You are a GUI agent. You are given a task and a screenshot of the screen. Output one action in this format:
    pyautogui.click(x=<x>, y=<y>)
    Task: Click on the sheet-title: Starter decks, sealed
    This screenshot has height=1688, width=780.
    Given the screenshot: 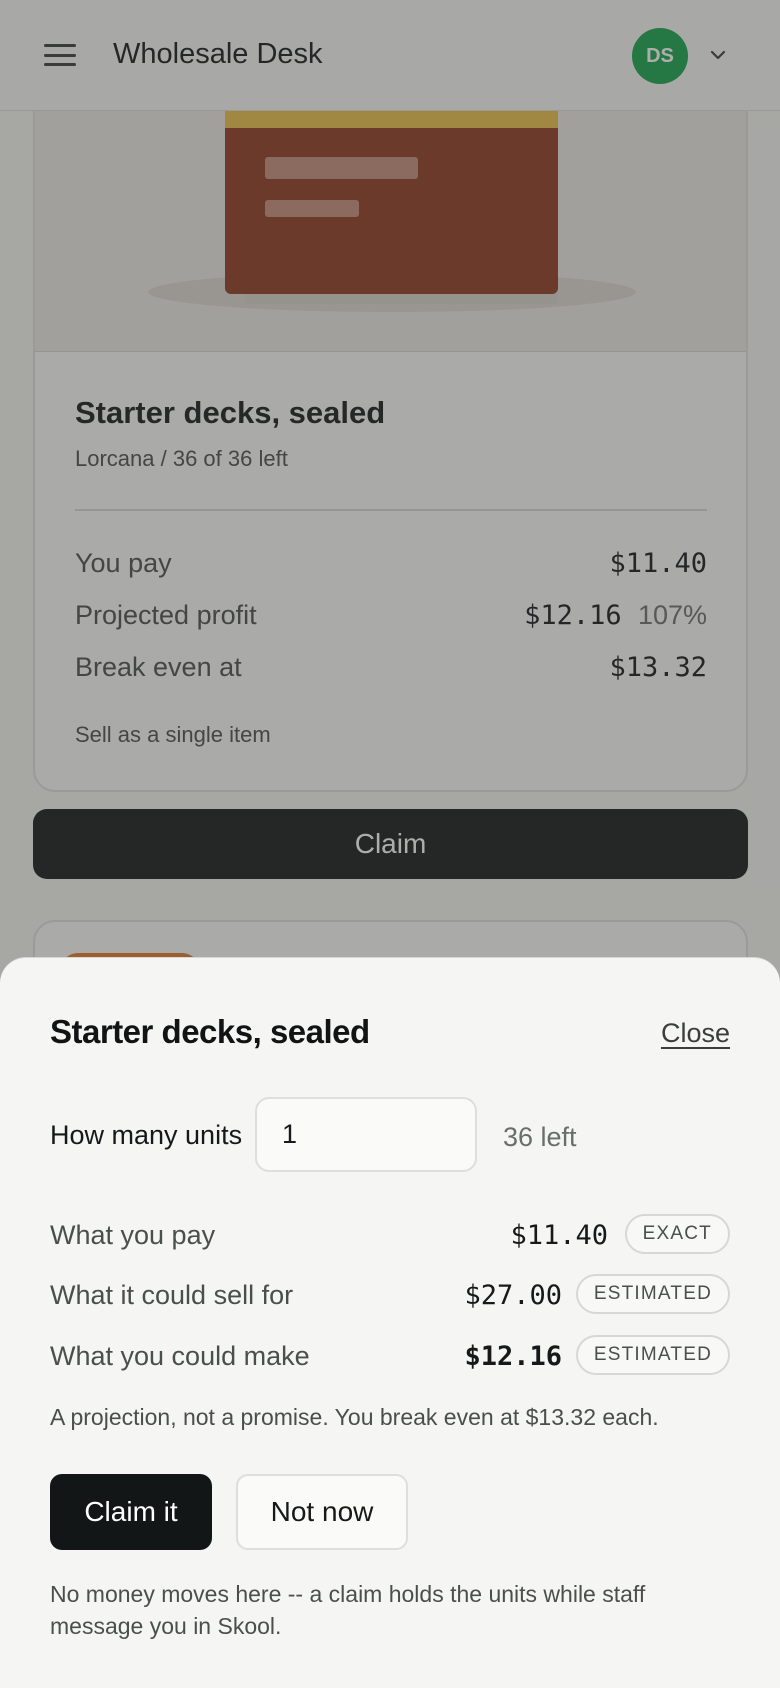 What is the action you would take?
    pyautogui.click(x=210, y=1031)
    